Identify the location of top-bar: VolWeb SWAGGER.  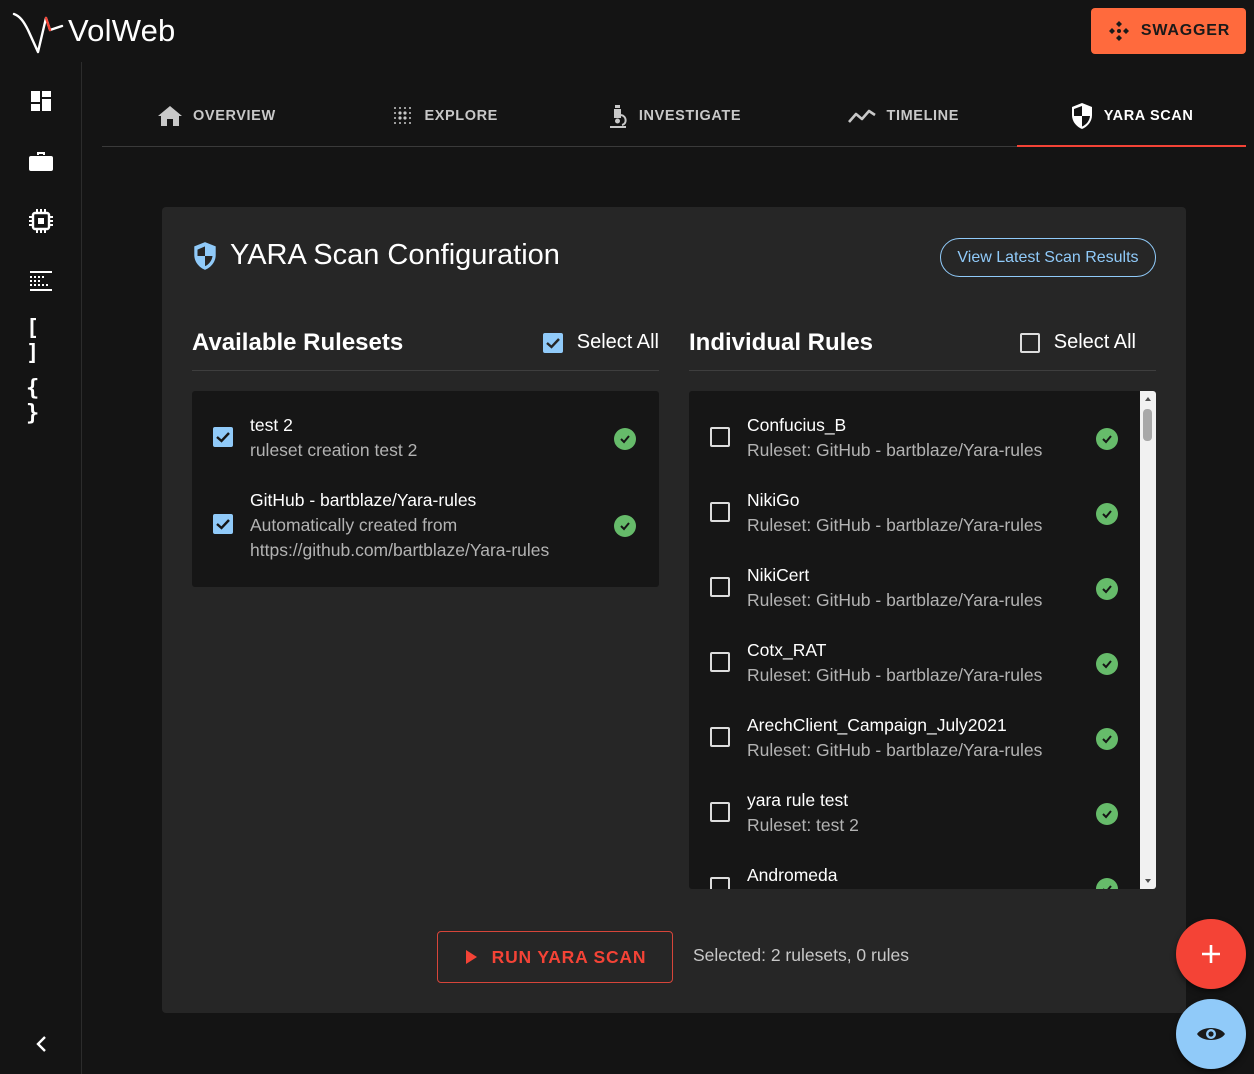
(627, 31).